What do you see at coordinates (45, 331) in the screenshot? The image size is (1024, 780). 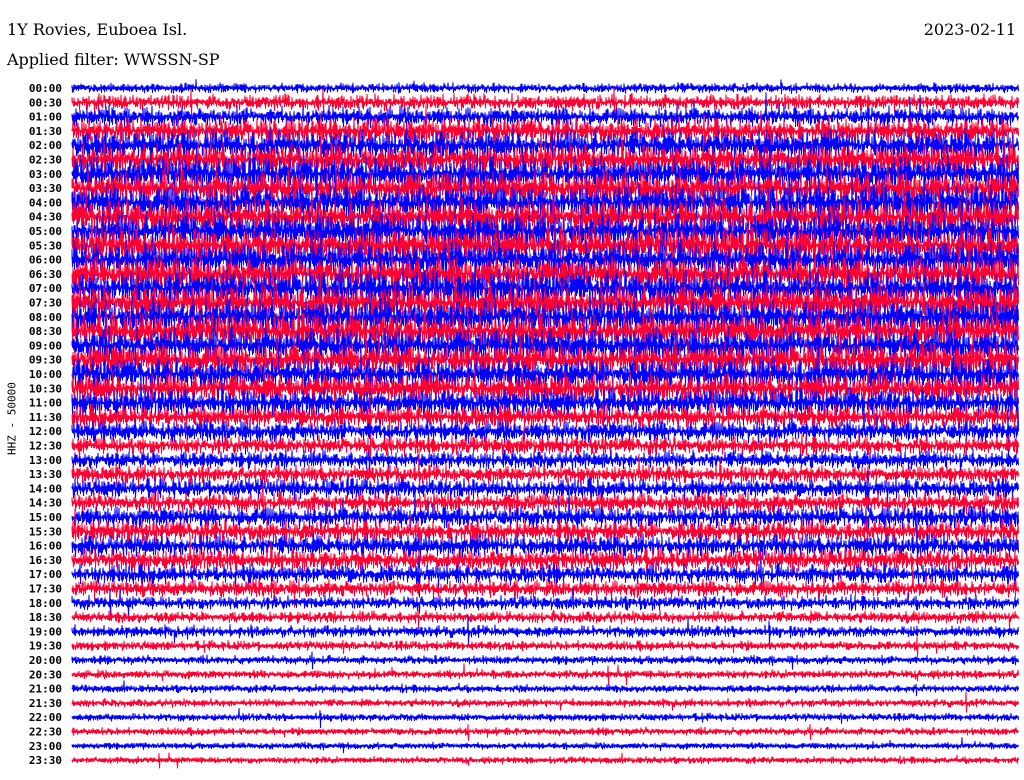 I see `time-label: 08:30` at bounding box center [45, 331].